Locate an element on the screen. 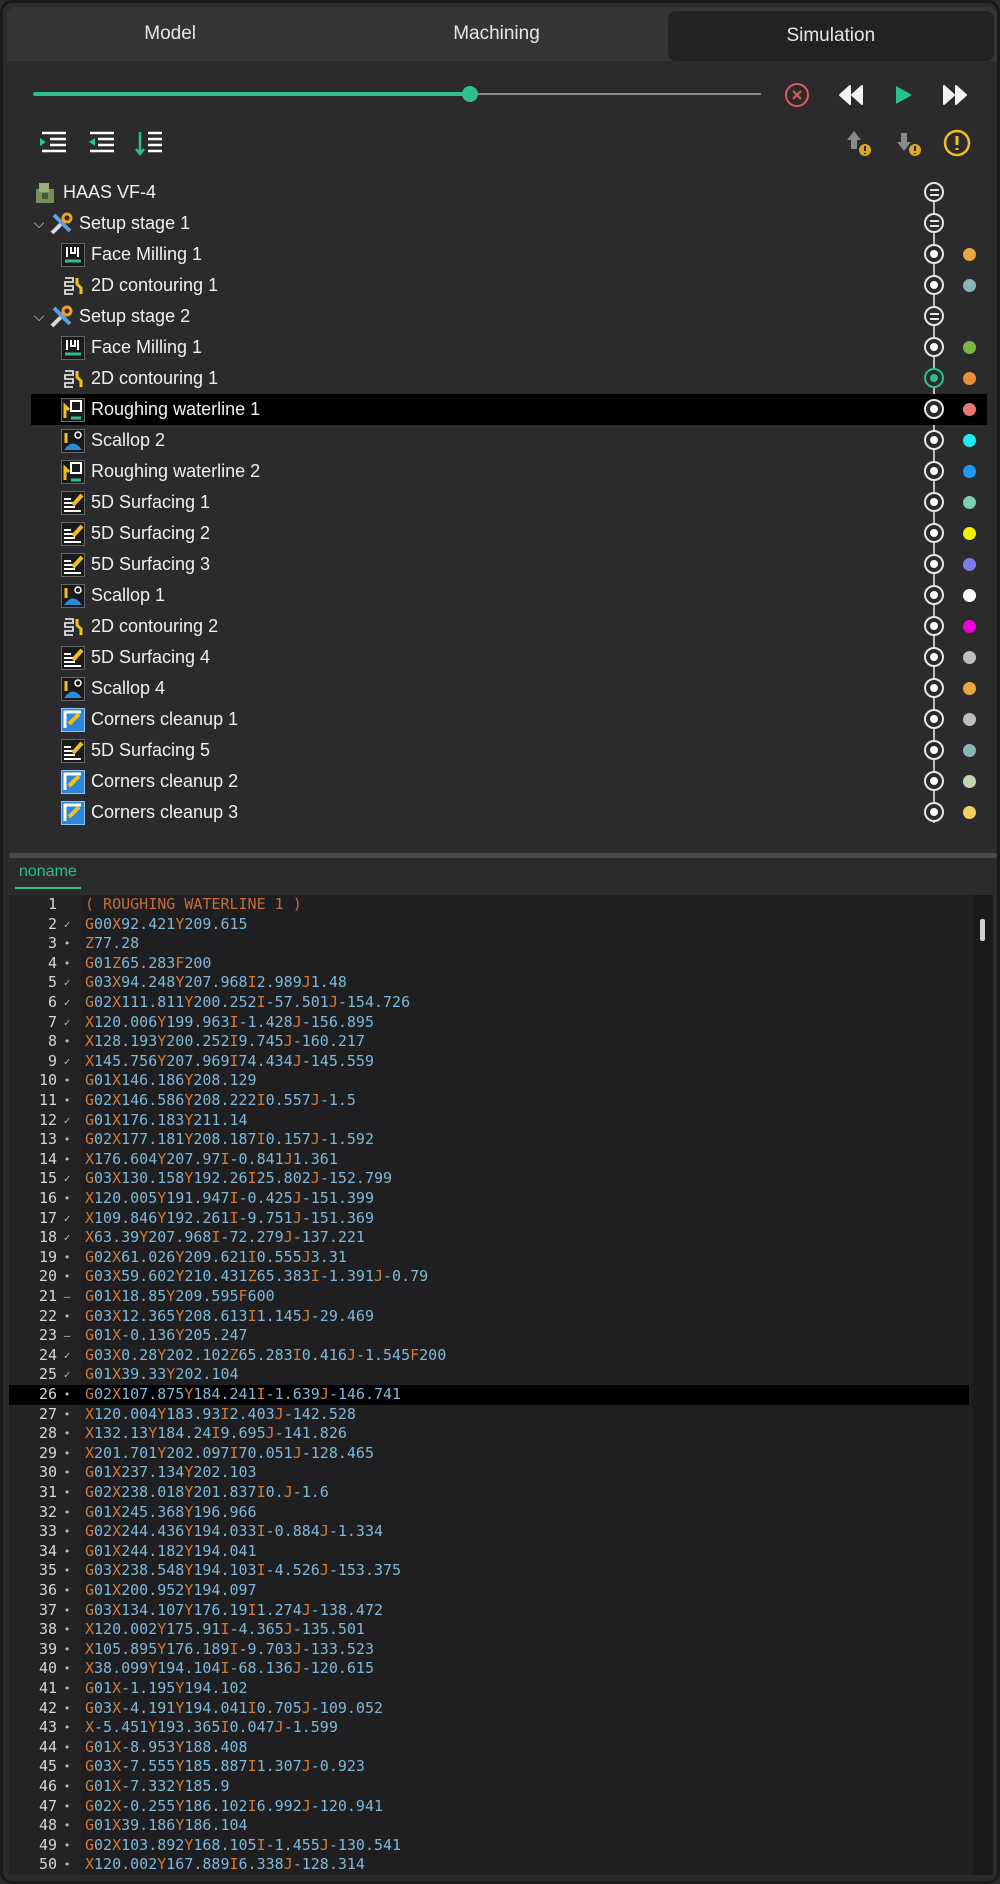 The width and height of the screenshot is (1000, 1884). code-line: 23 — G01X-0.136Y205.247 is located at coordinates (489, 1336).